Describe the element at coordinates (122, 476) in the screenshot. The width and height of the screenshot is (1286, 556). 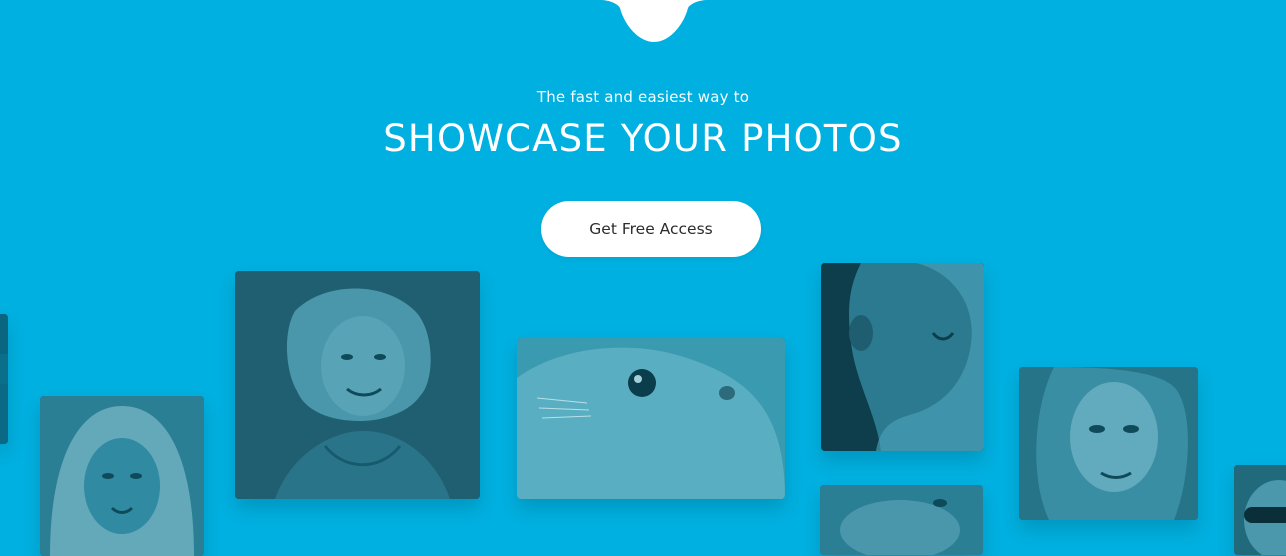
I see `woman-in-knit-hood-photo` at that location.